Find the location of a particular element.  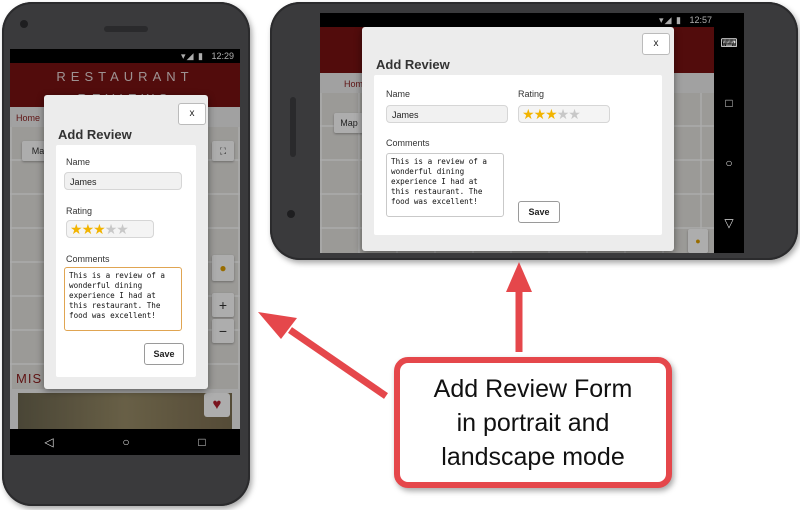

callout-line-1: Add Review Form is located at coordinates (533, 389).